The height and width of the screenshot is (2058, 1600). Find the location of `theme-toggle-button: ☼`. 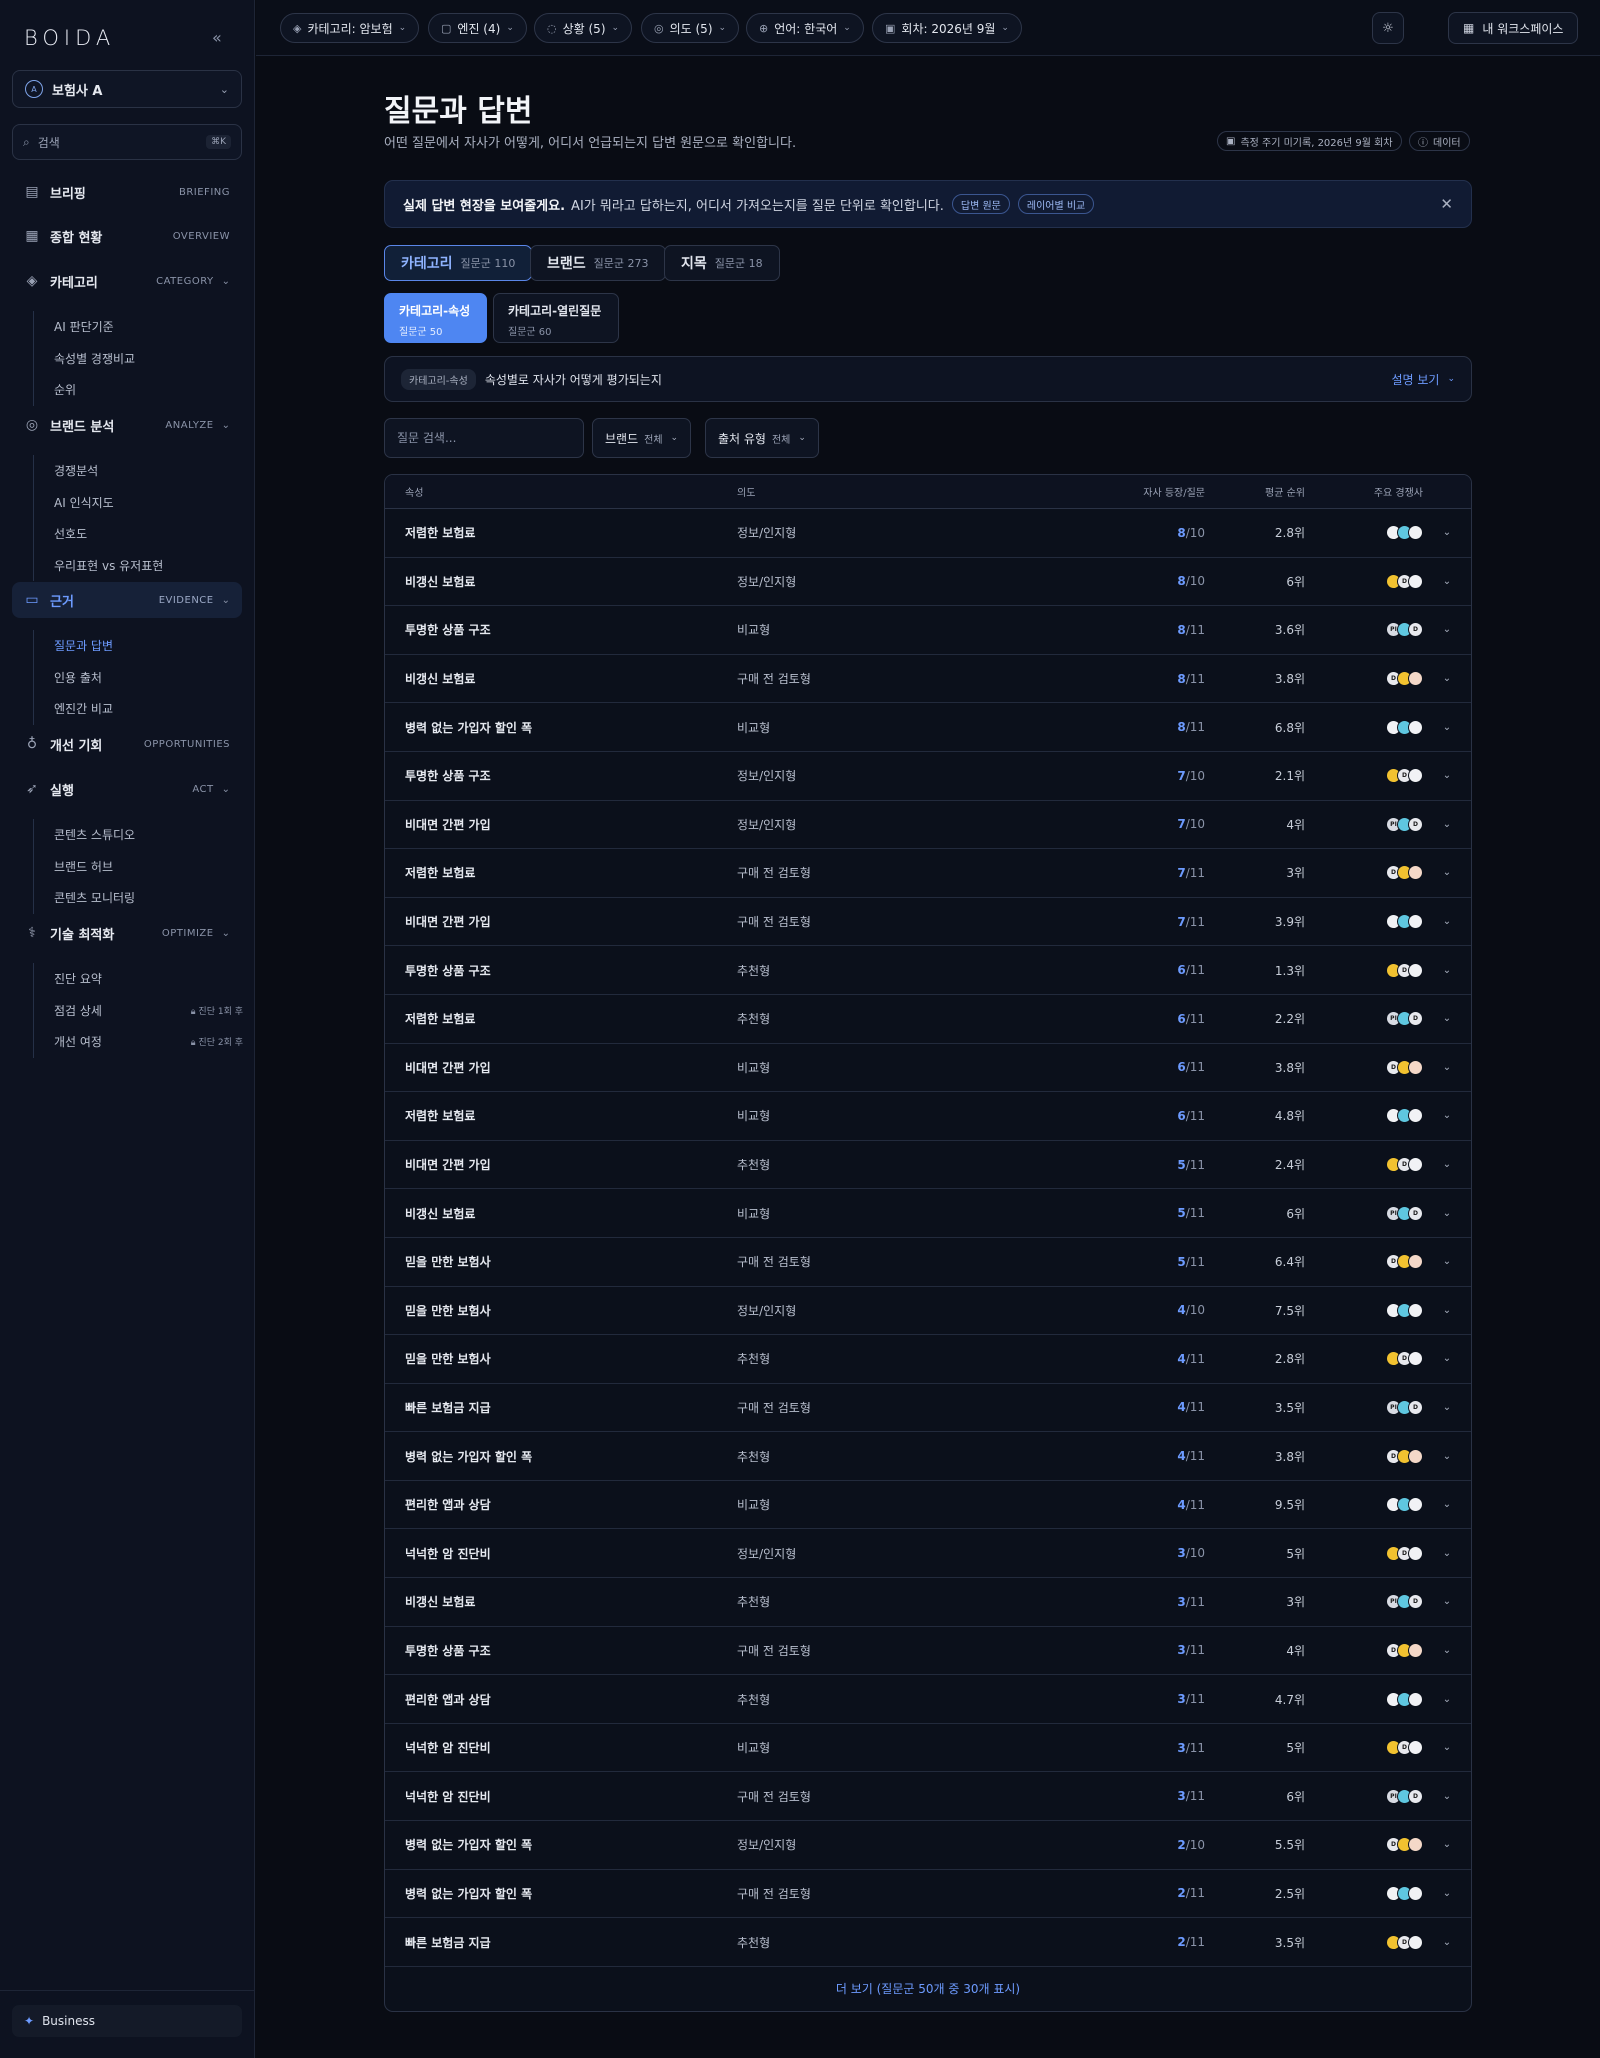

theme-toggle-button: ☼ is located at coordinates (1388, 28).